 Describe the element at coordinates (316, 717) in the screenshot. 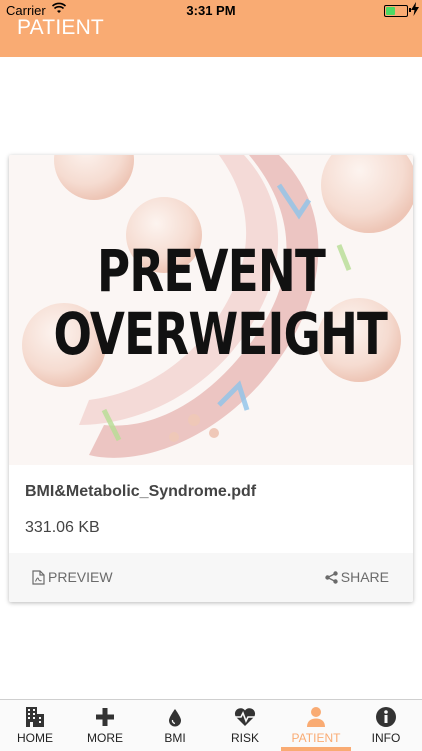

I see `person-icon` at that location.